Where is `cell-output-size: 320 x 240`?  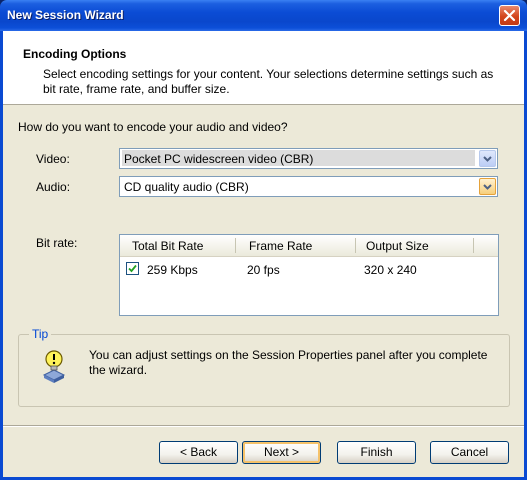 cell-output-size: 320 x 240 is located at coordinates (390, 270).